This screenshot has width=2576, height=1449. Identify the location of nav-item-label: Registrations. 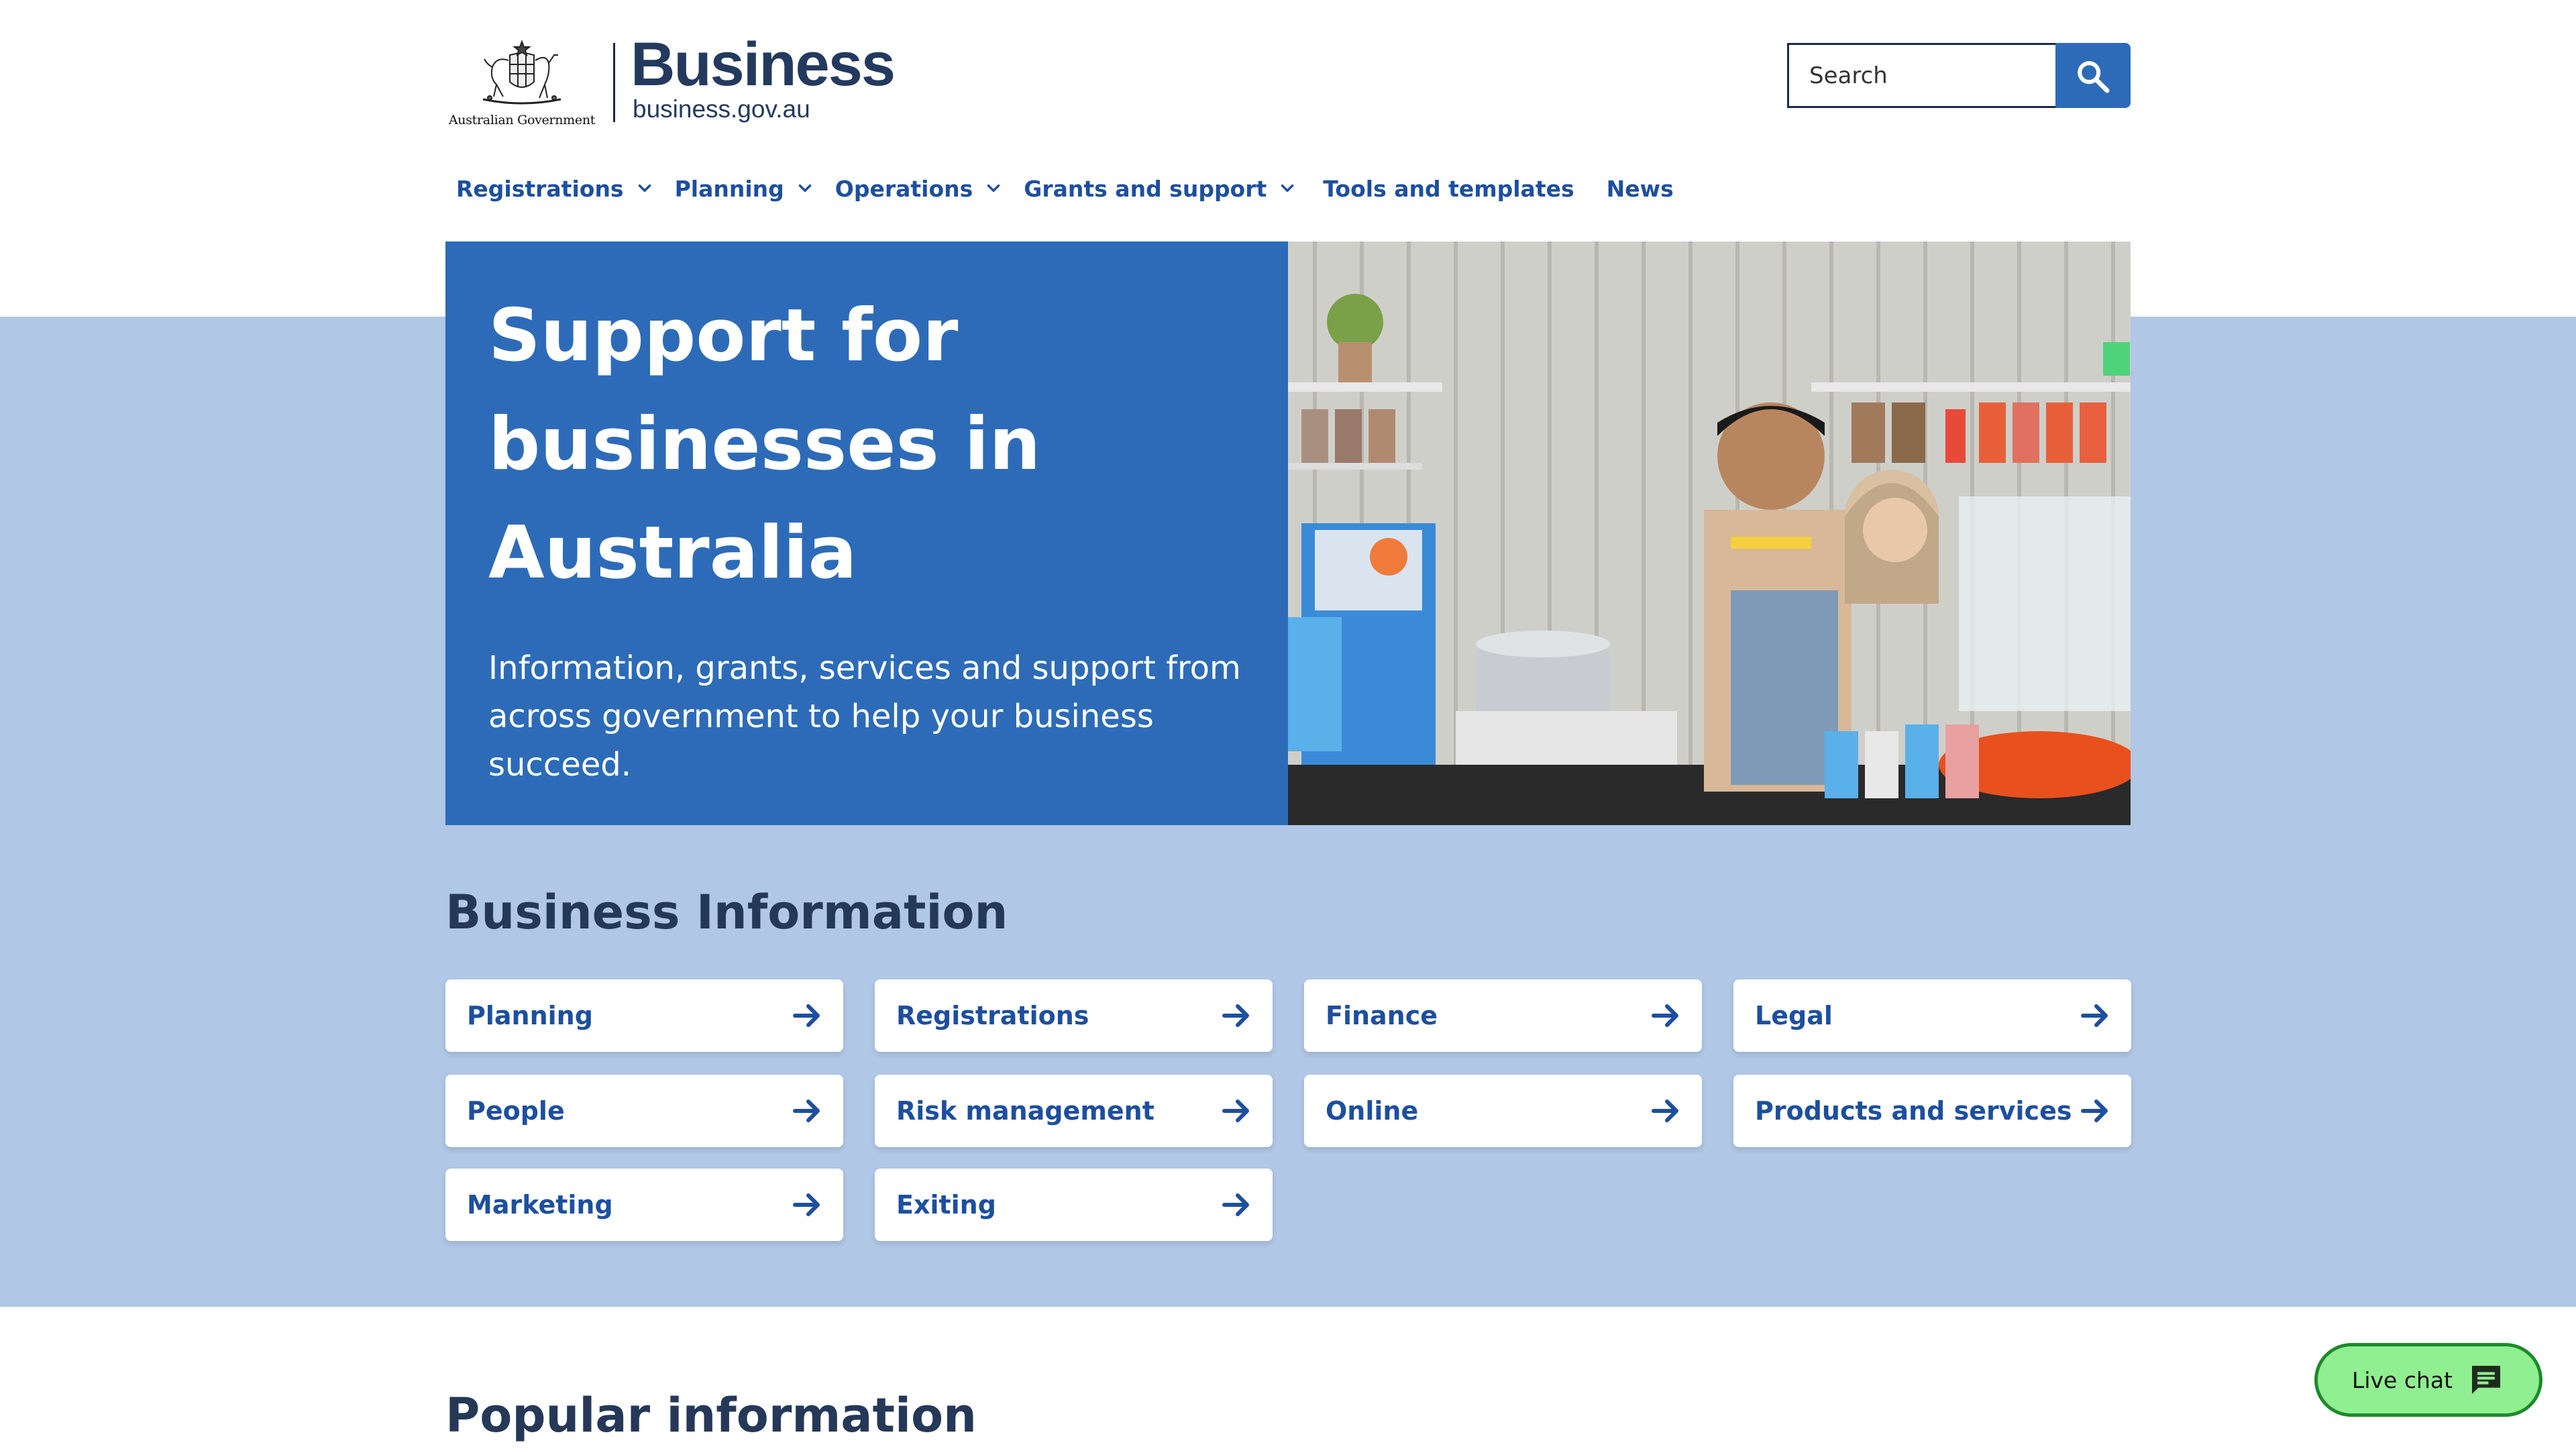
(540, 188).